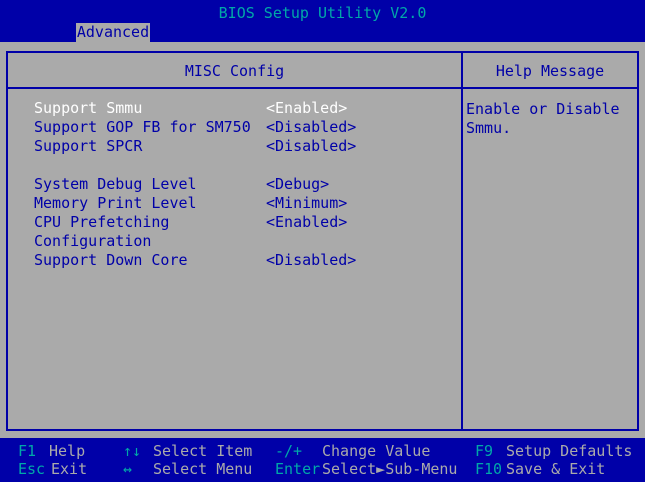  Describe the element at coordinates (569, 451) in the screenshot. I see `key-f9-desc: Setup Defaults` at that location.